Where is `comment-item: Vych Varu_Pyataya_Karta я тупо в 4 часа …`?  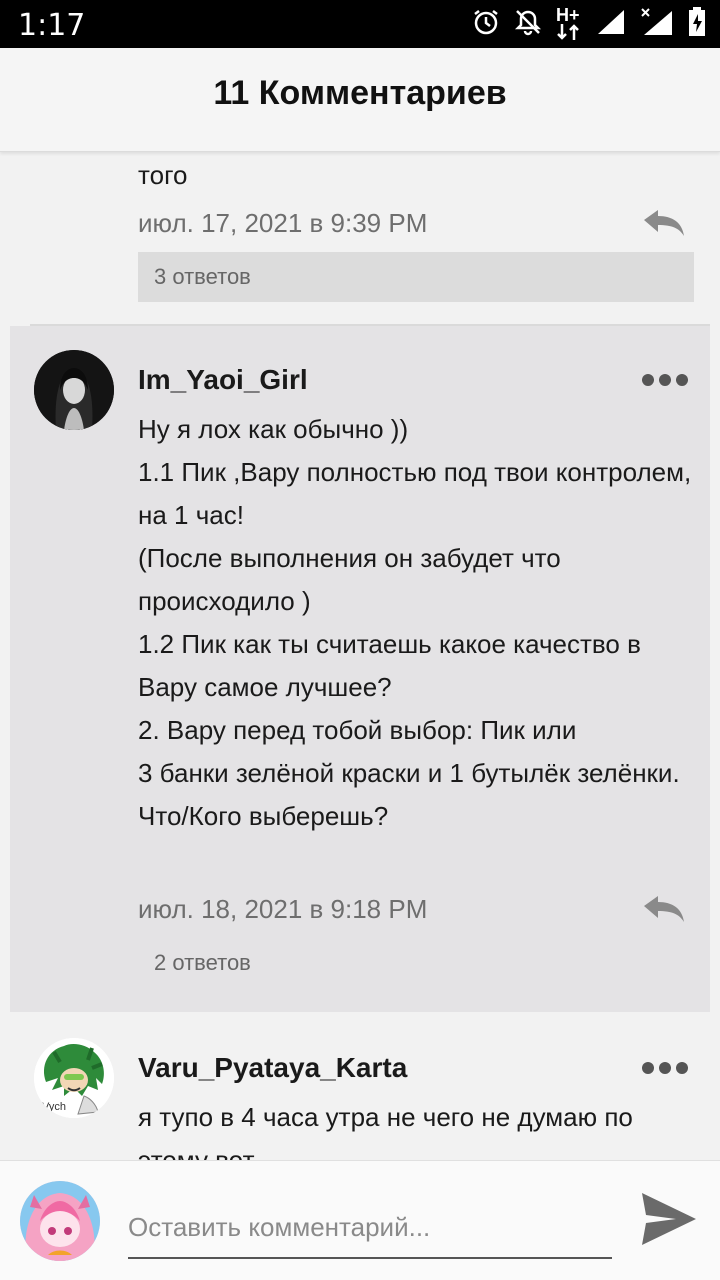
comment-item: Vych Varu_Pyataya_Karta я тупо в 4 часа … is located at coordinates (360, 1086).